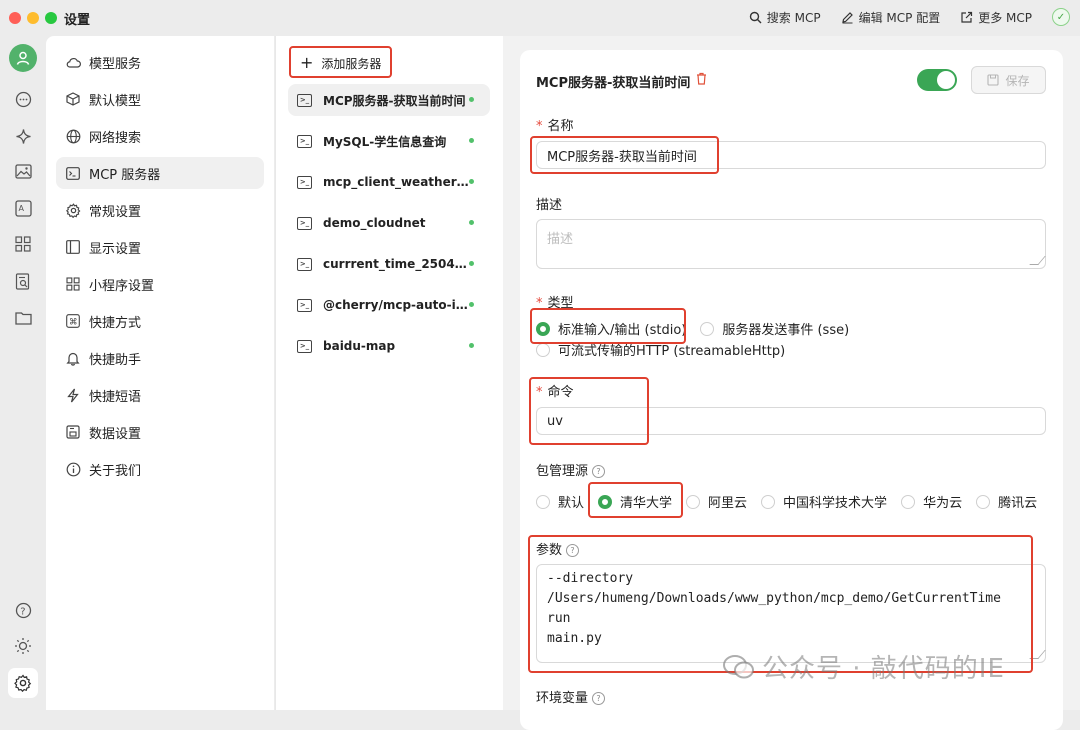 This screenshot has width=1080, height=730. What do you see at coordinates (560, 501) in the screenshot?
I see `pkg-radio-default: 默认` at bounding box center [560, 501].